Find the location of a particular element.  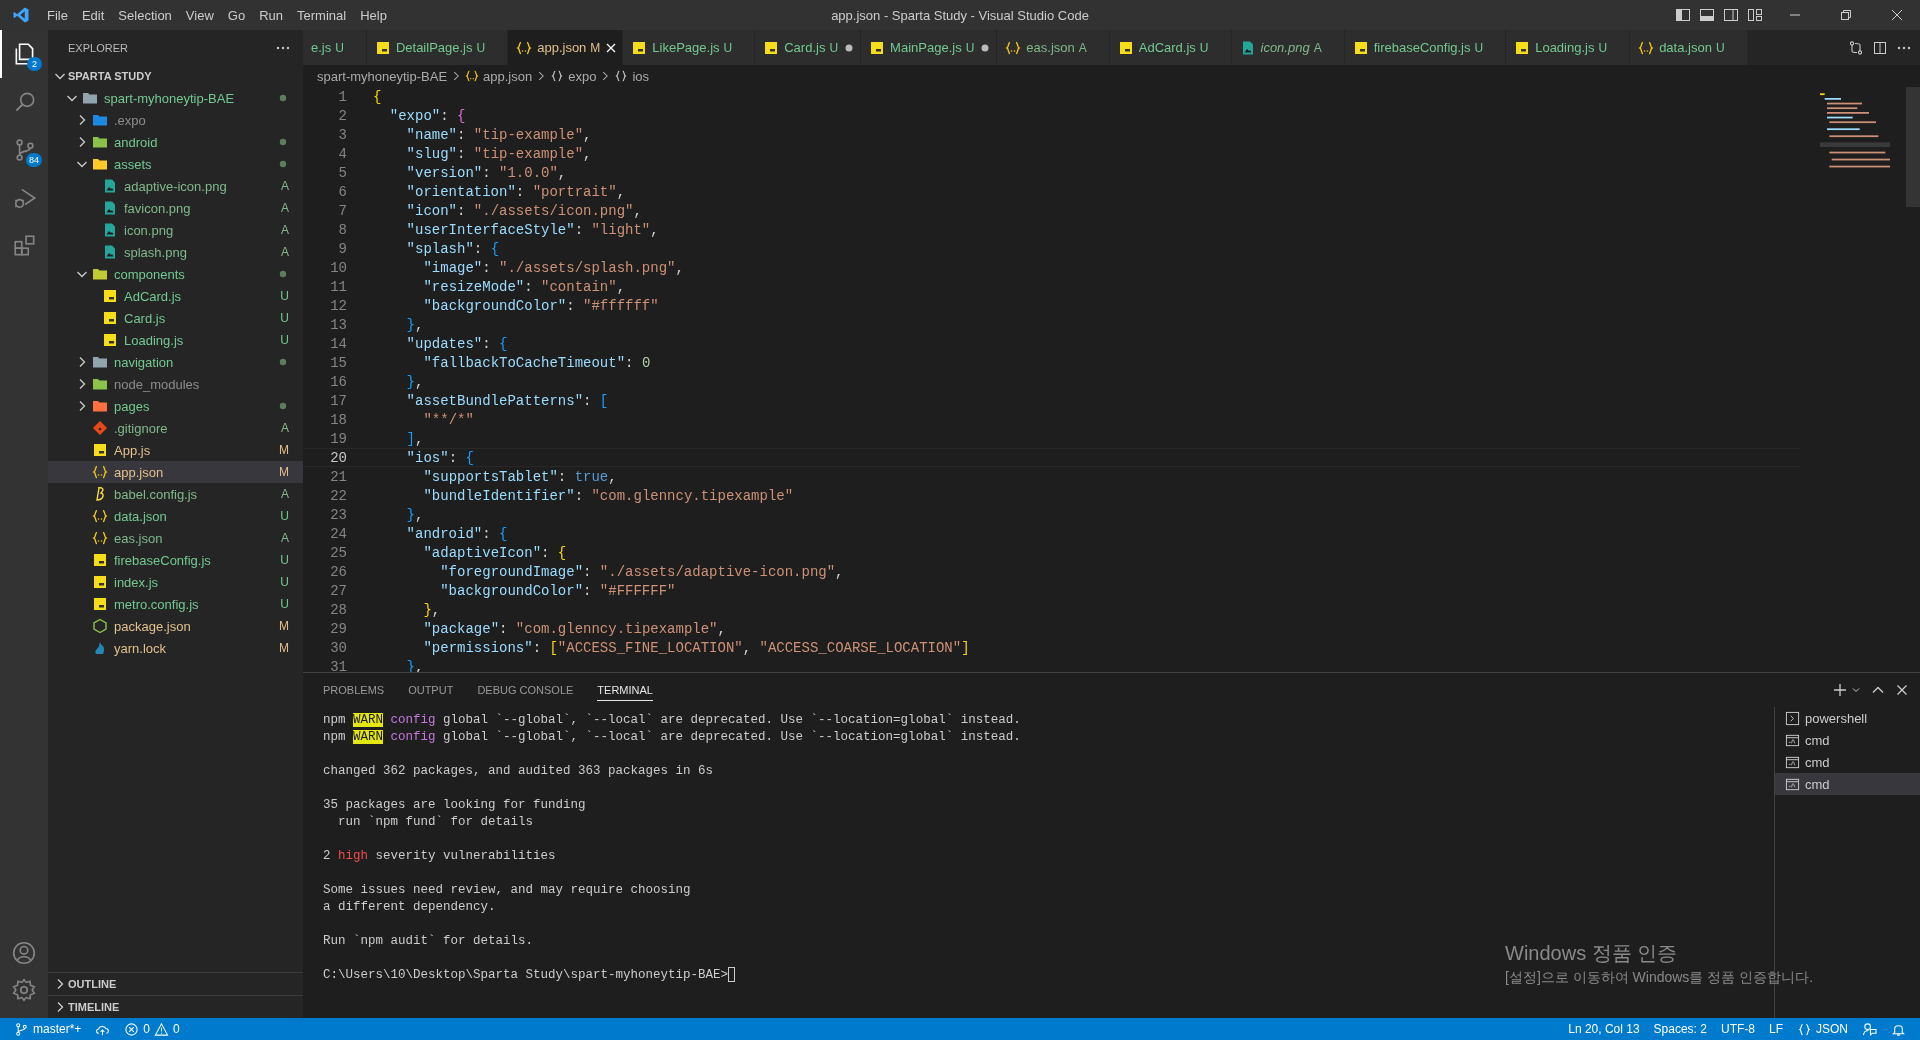

panel-tab: DEBUG CONSOLE is located at coordinates (525, 690).